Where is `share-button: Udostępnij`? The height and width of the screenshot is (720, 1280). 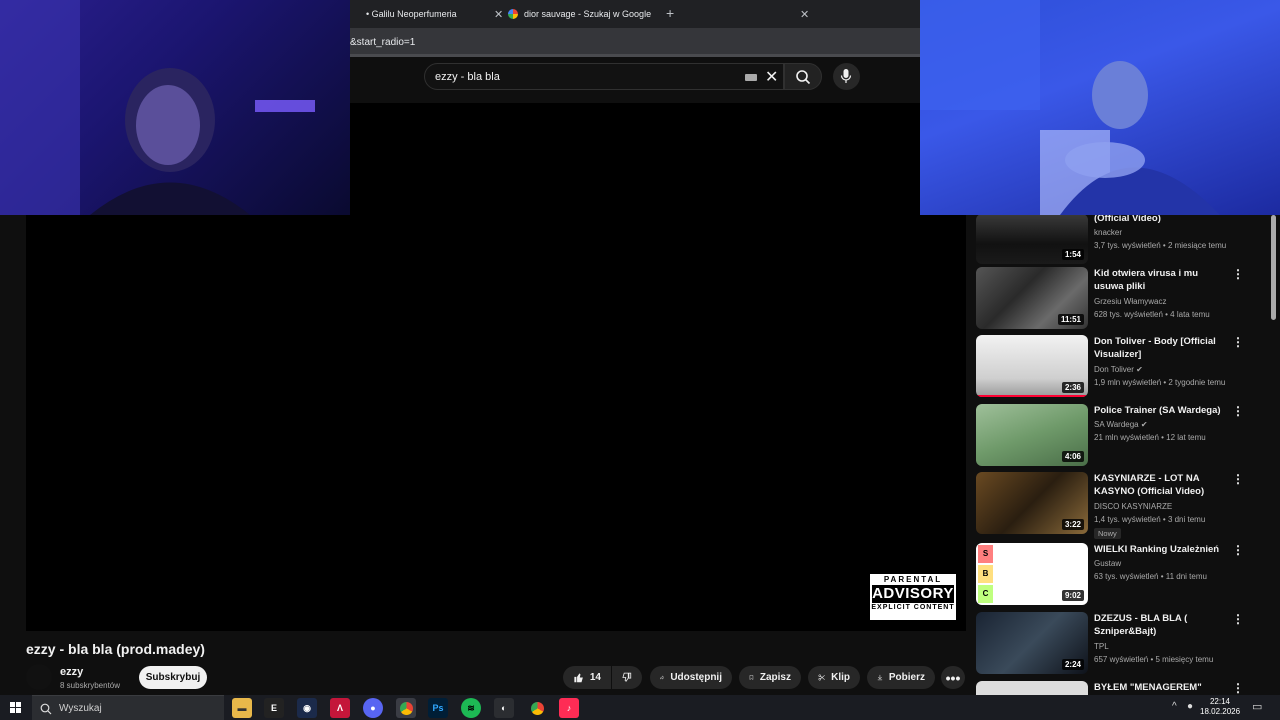 share-button: Udostępnij is located at coordinates (691, 677).